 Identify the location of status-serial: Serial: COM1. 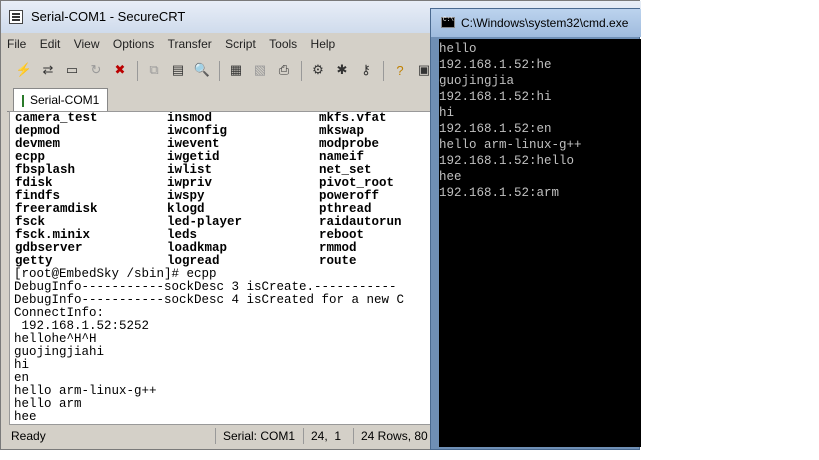
(259, 436).